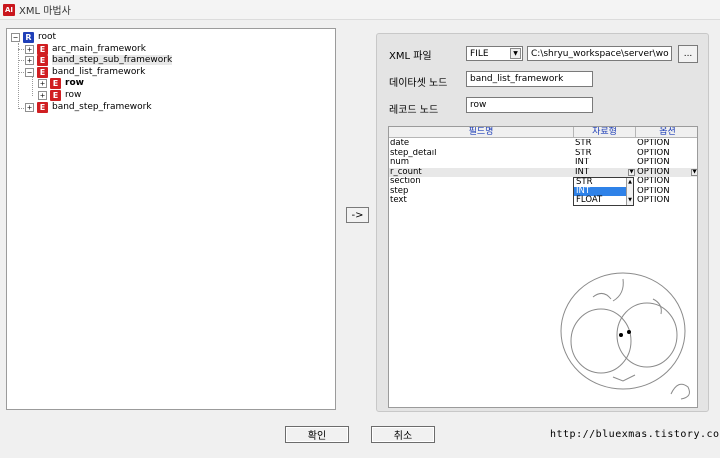  What do you see at coordinates (360, 10) in the screenshot?
I see `title-bar: AI XML 마법사` at bounding box center [360, 10].